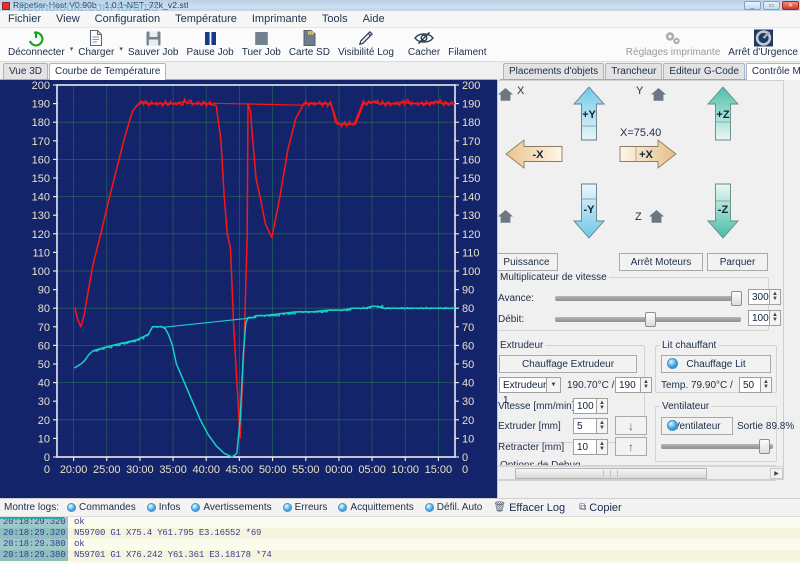 Image resolution: width=800 pixels, height=564 pixels. Describe the element at coordinates (68, 19) in the screenshot. I see `menu-item-view: View` at that location.